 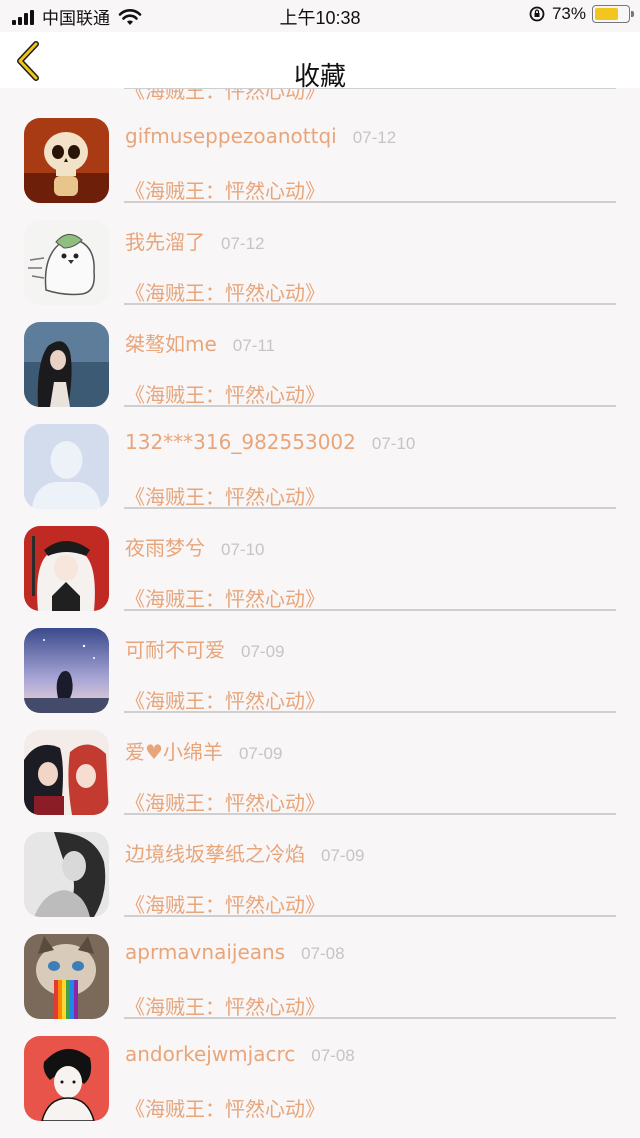 I want to click on list-item: 桀骜如me 07-11 《海贼王：怦然心动》, so click(x=320, y=357).